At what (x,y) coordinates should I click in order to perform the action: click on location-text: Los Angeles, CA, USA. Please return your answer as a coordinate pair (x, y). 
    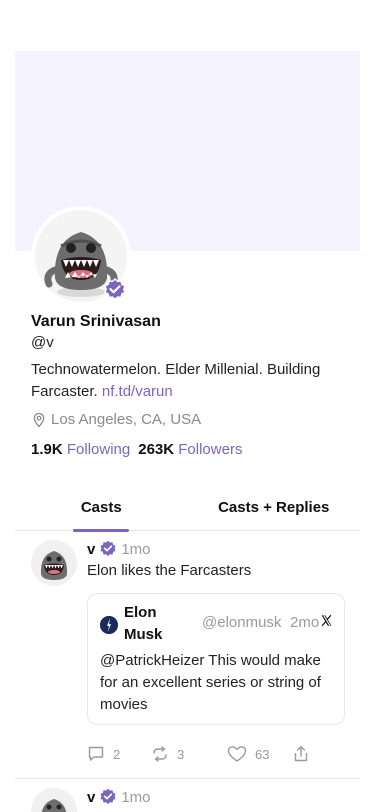
    Looking at the image, I should click on (126, 419).